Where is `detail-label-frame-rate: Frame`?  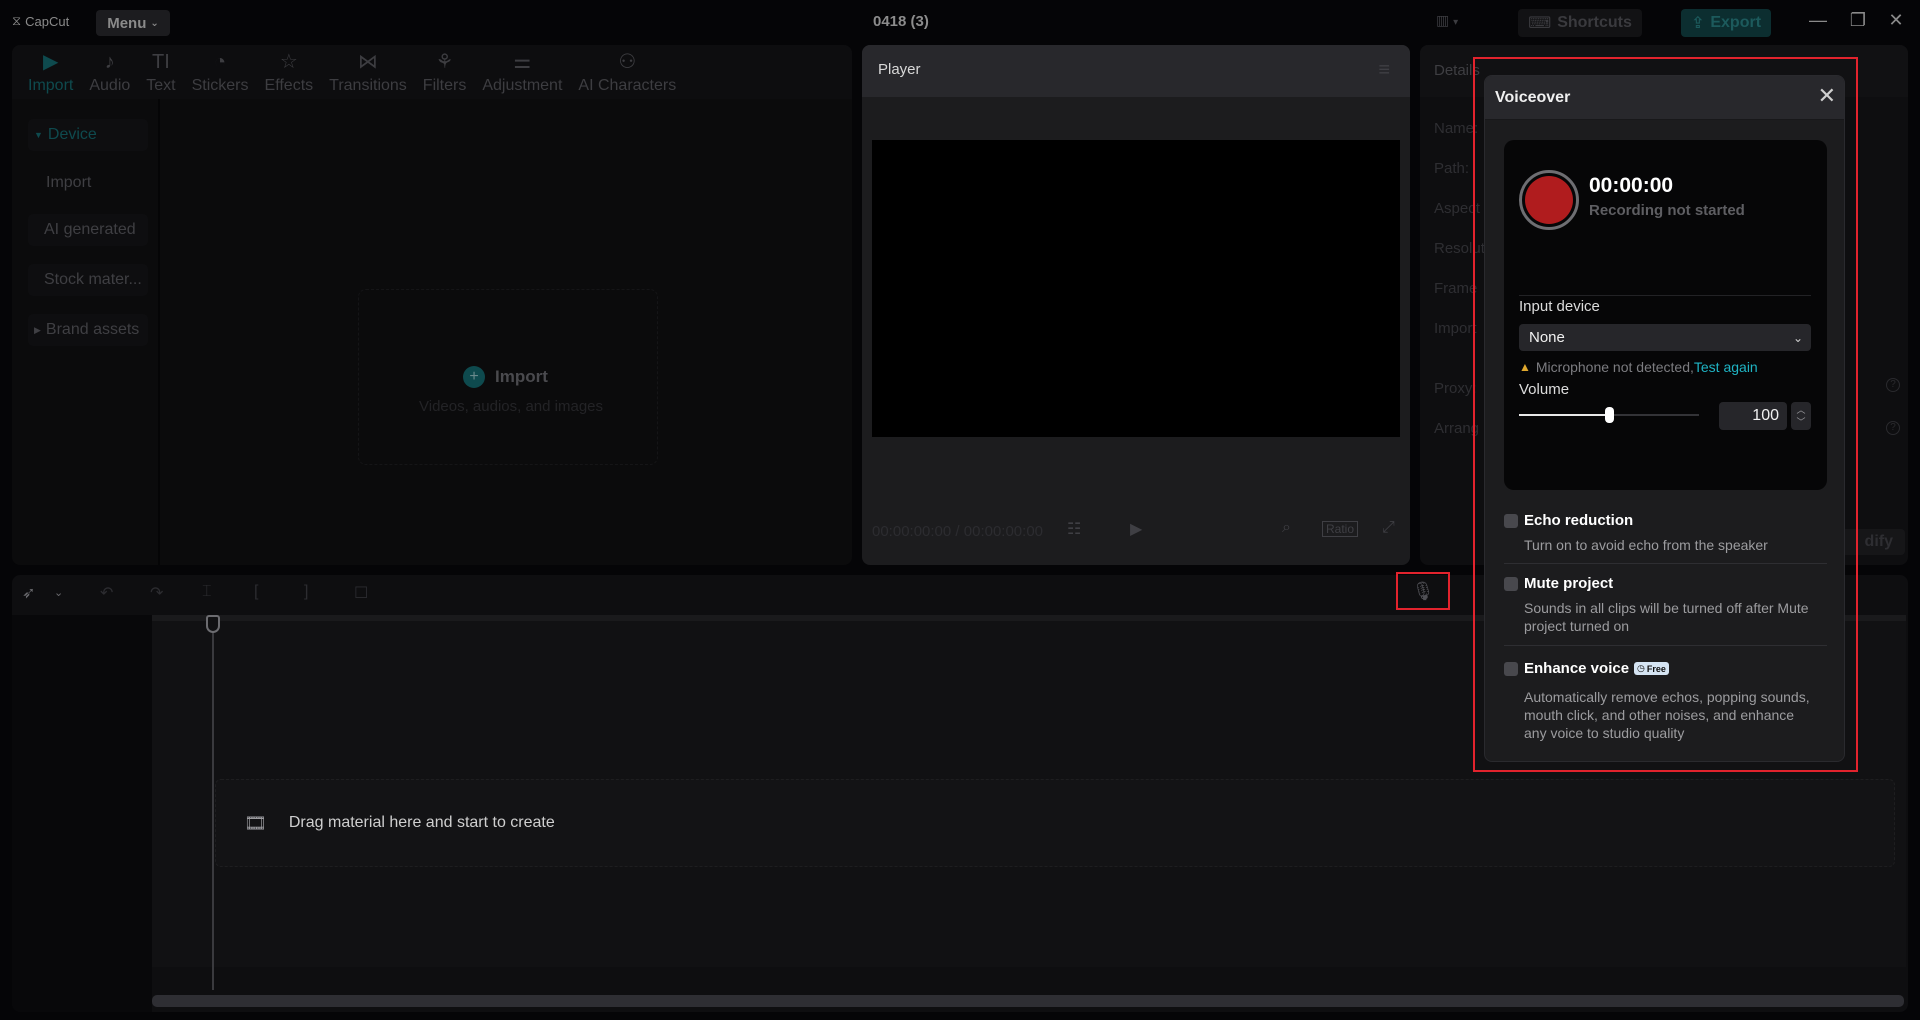
detail-label-frame-rate: Frame is located at coordinates (1456, 288).